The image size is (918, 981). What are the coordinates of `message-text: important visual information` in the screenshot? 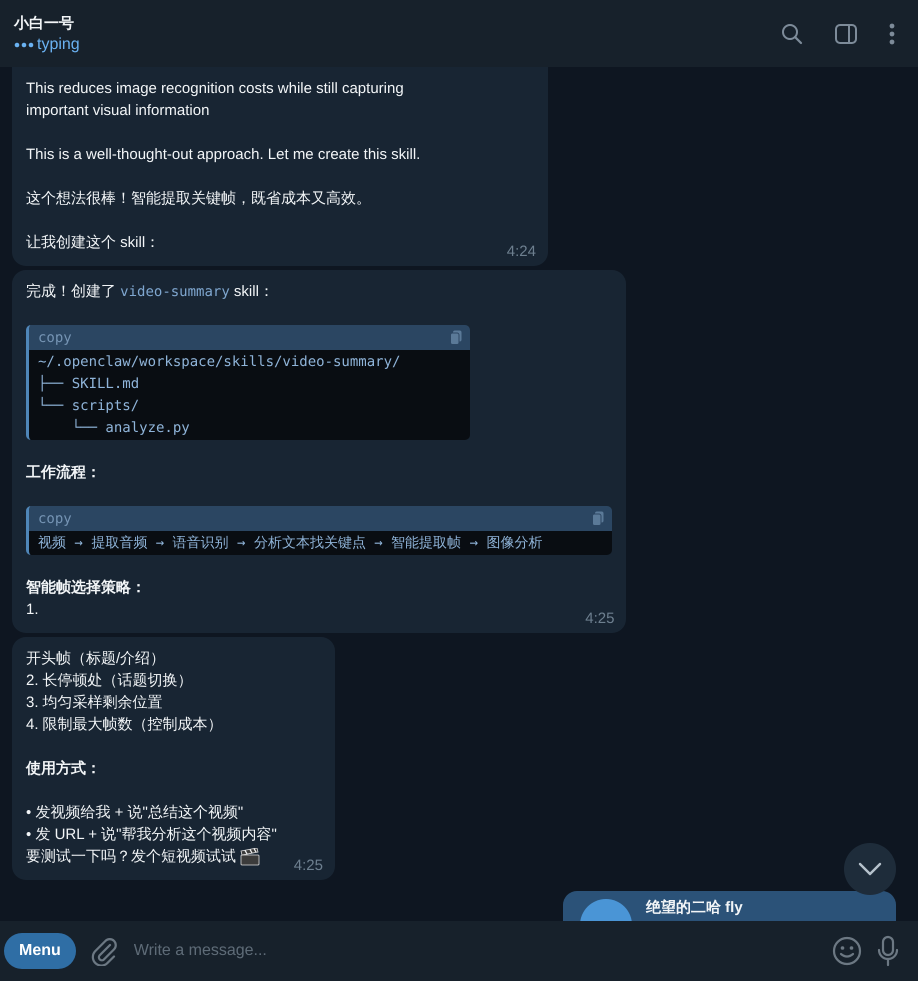 It's located at (118, 111).